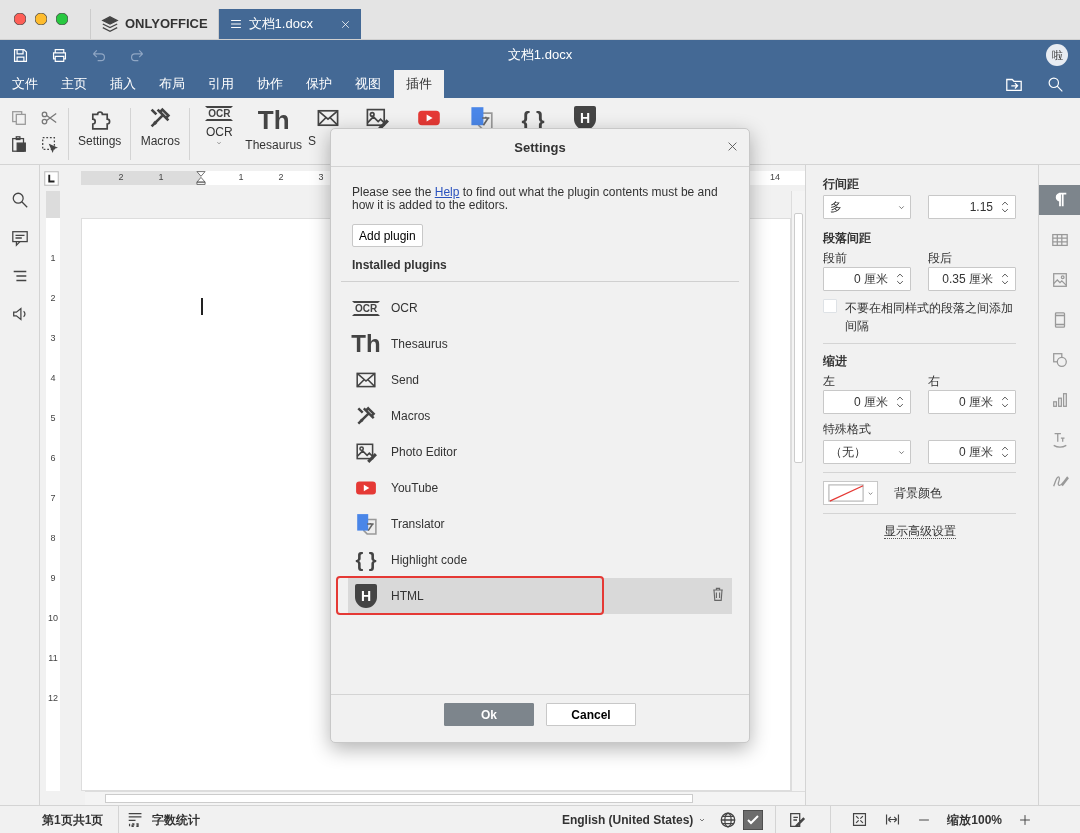  I want to click on fit-width-icon, so click(893, 819).